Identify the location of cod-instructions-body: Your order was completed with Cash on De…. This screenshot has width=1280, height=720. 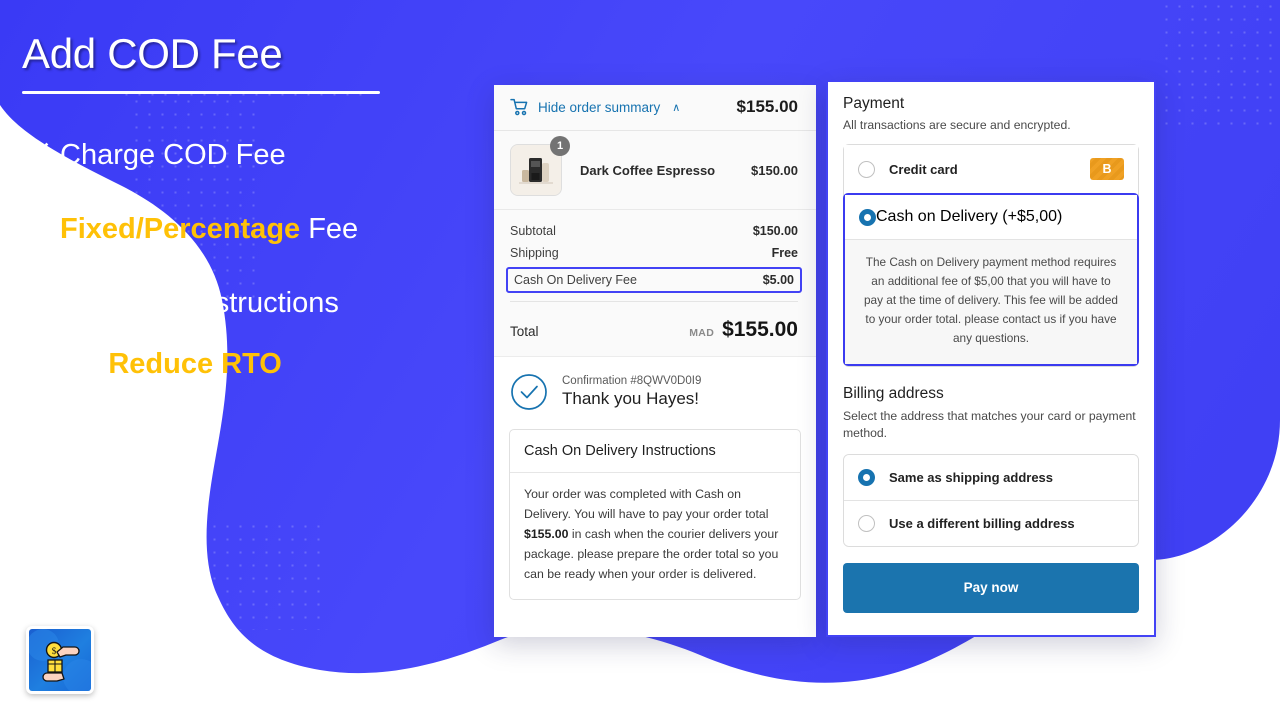
(655, 536).